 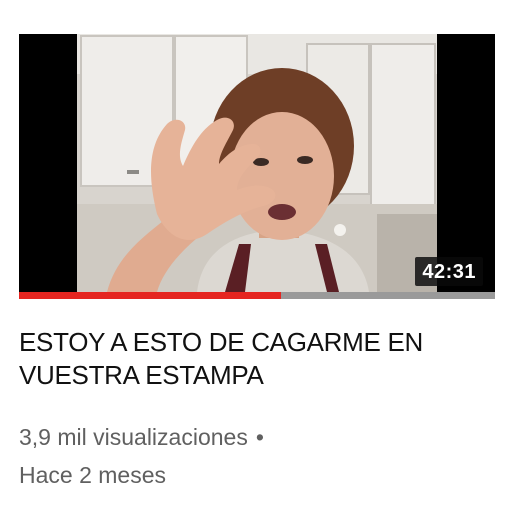 I want to click on watch-progress-fill, so click(x=150, y=295).